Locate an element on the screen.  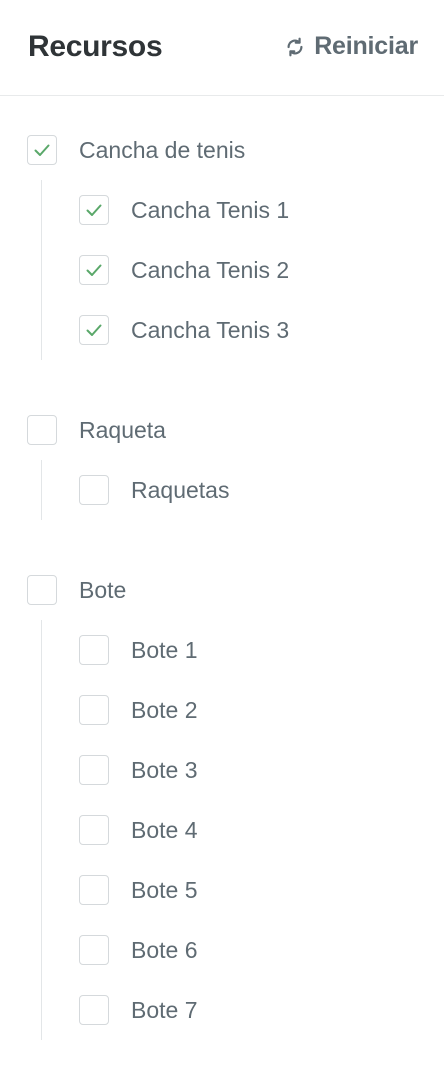
resource-label: Cancha Tenis 3 is located at coordinates (210, 329).